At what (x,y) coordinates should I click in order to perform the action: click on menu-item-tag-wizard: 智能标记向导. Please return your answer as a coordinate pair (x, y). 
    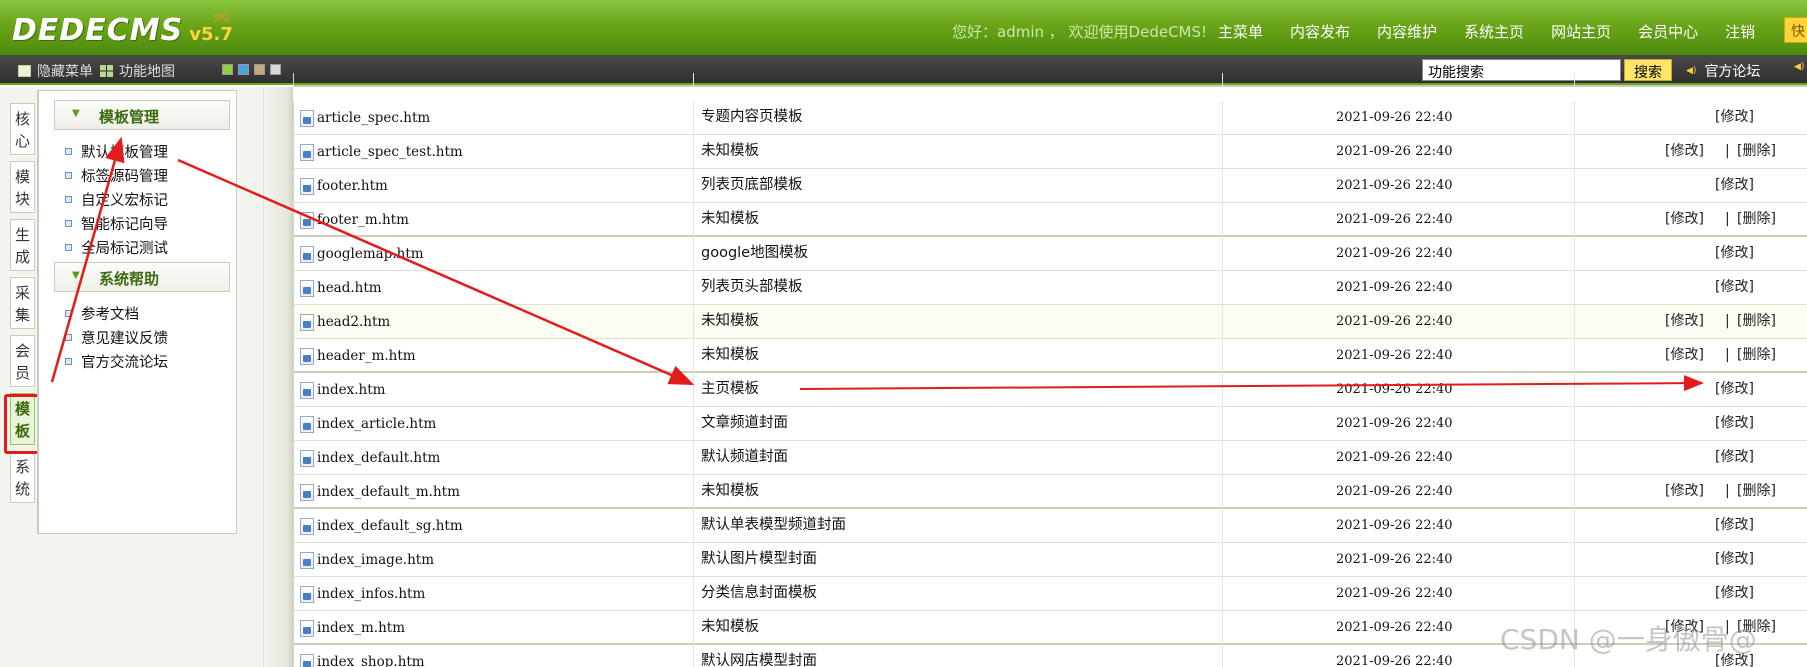
    Looking at the image, I should click on (116, 223).